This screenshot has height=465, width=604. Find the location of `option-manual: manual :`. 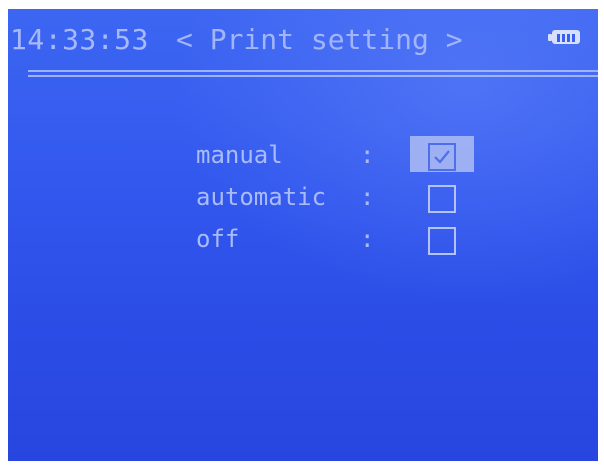

option-manual: manual : is located at coordinates (346, 154).